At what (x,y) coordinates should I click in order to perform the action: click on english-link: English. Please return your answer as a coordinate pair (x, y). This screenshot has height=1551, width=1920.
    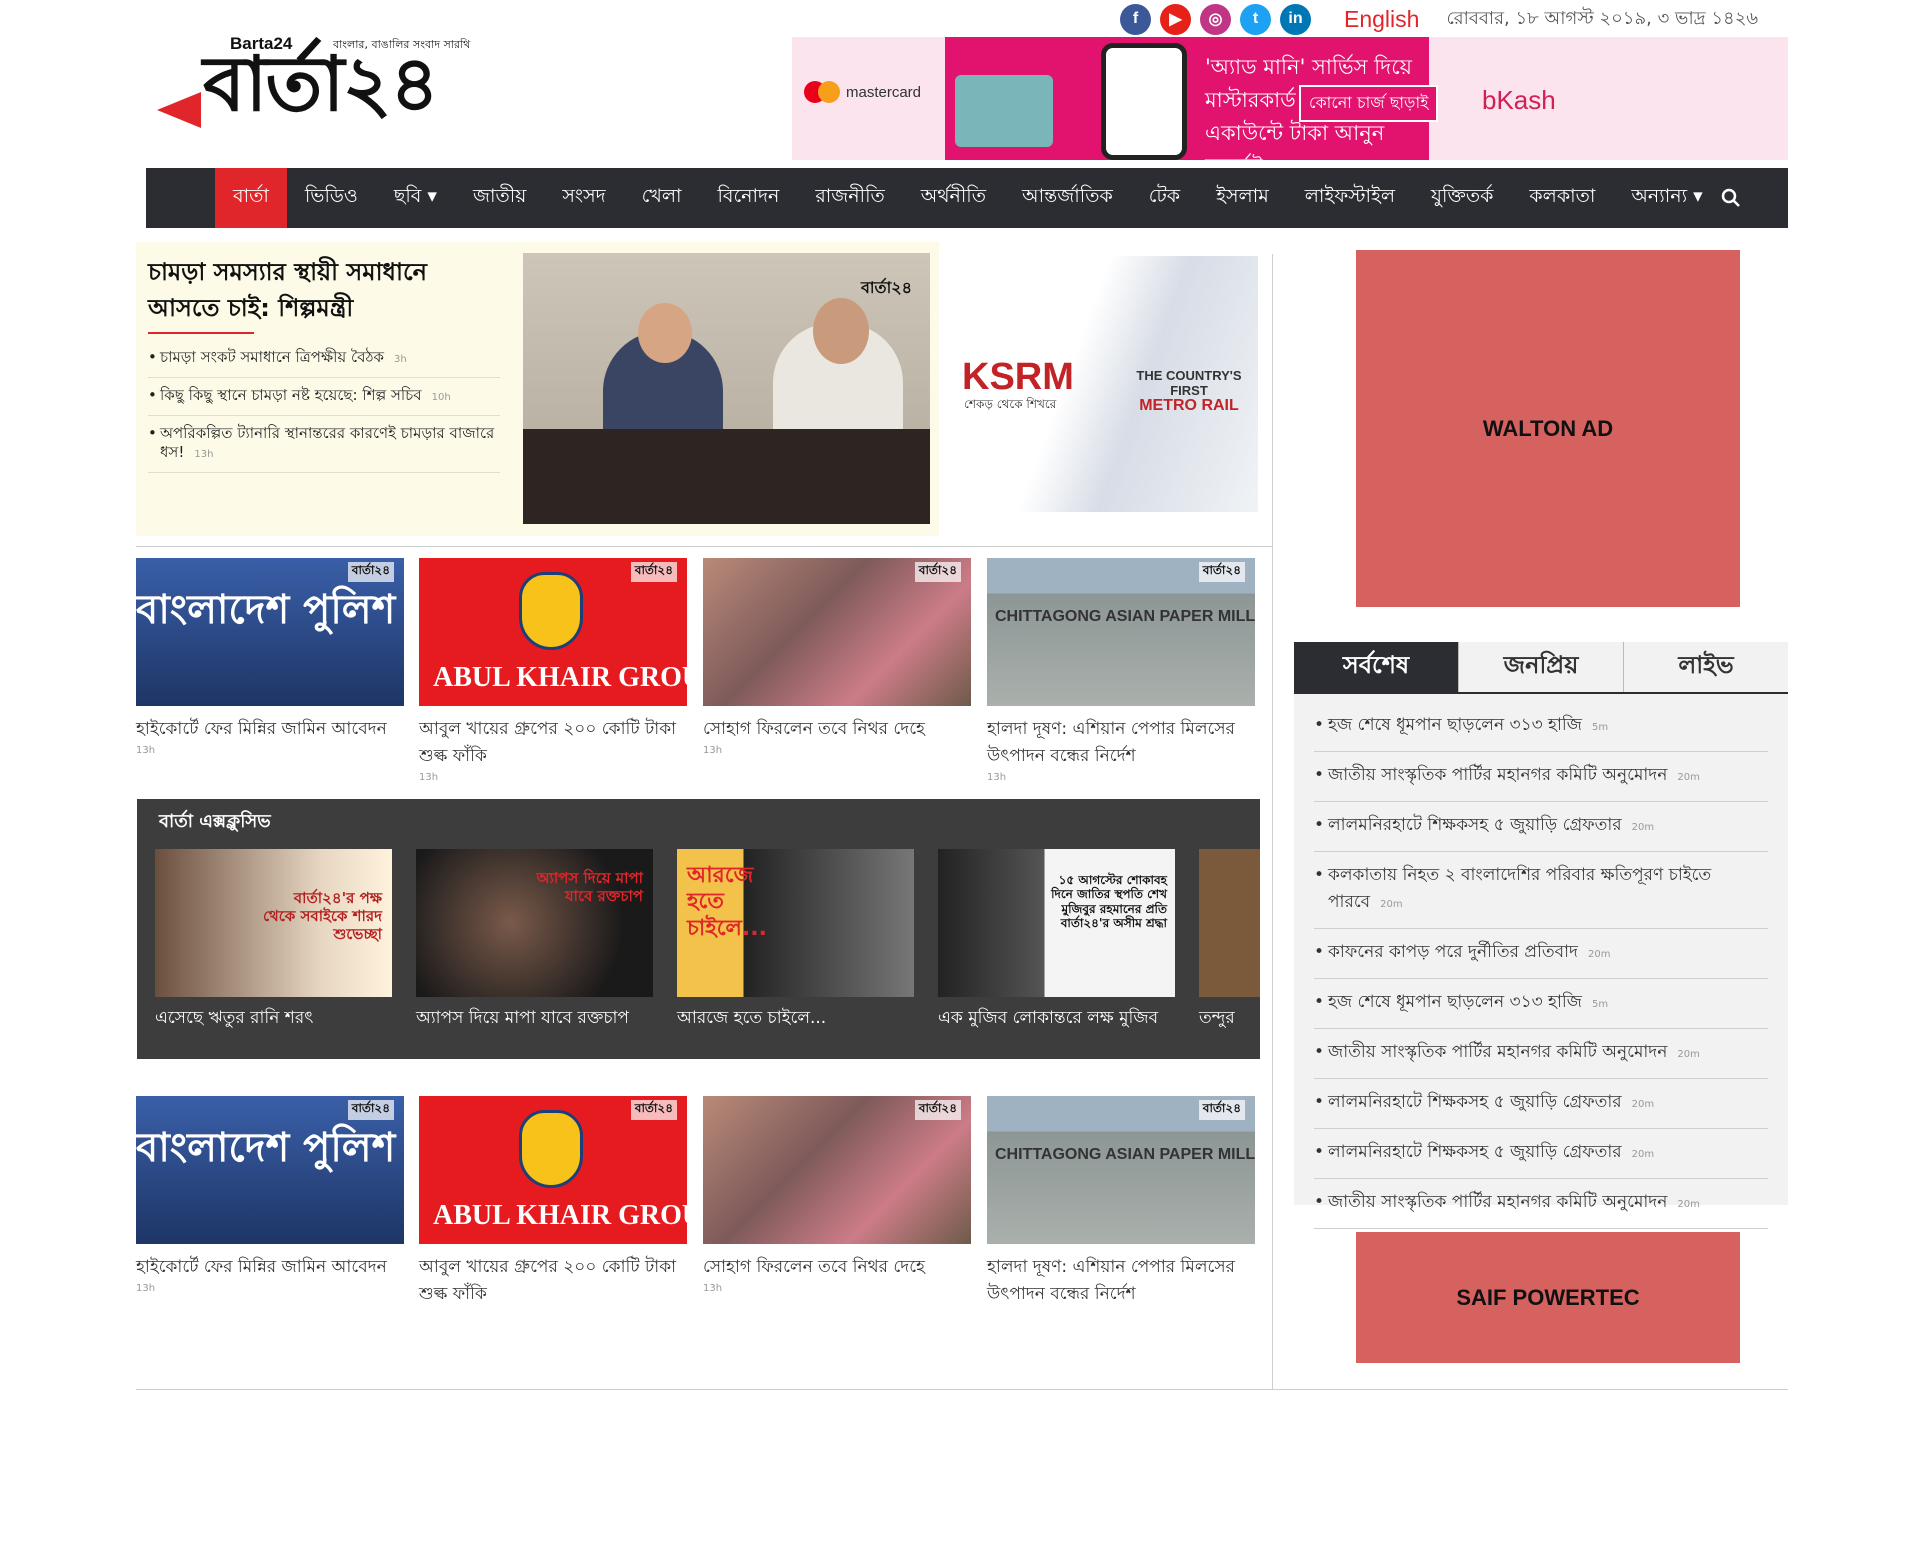
    Looking at the image, I should click on (1381, 19).